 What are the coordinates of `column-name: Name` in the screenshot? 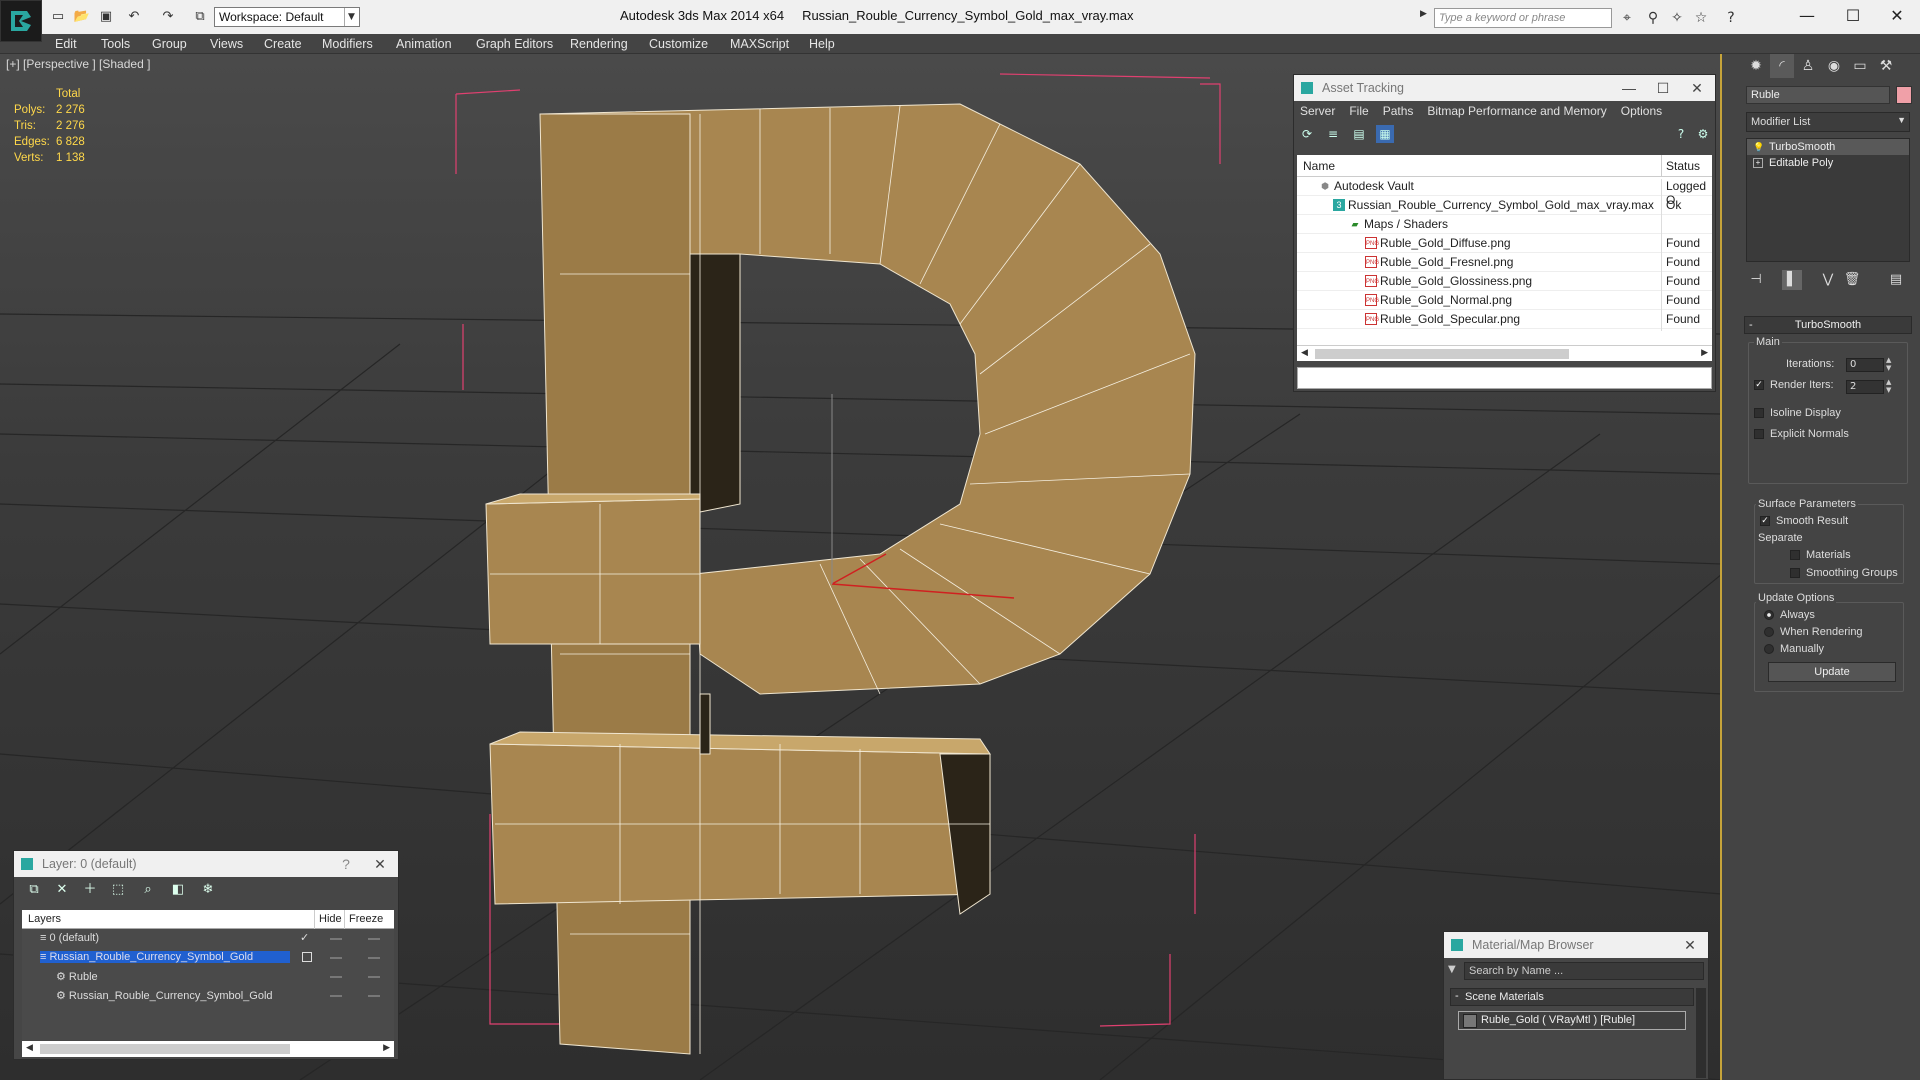 It's located at (1319, 166).